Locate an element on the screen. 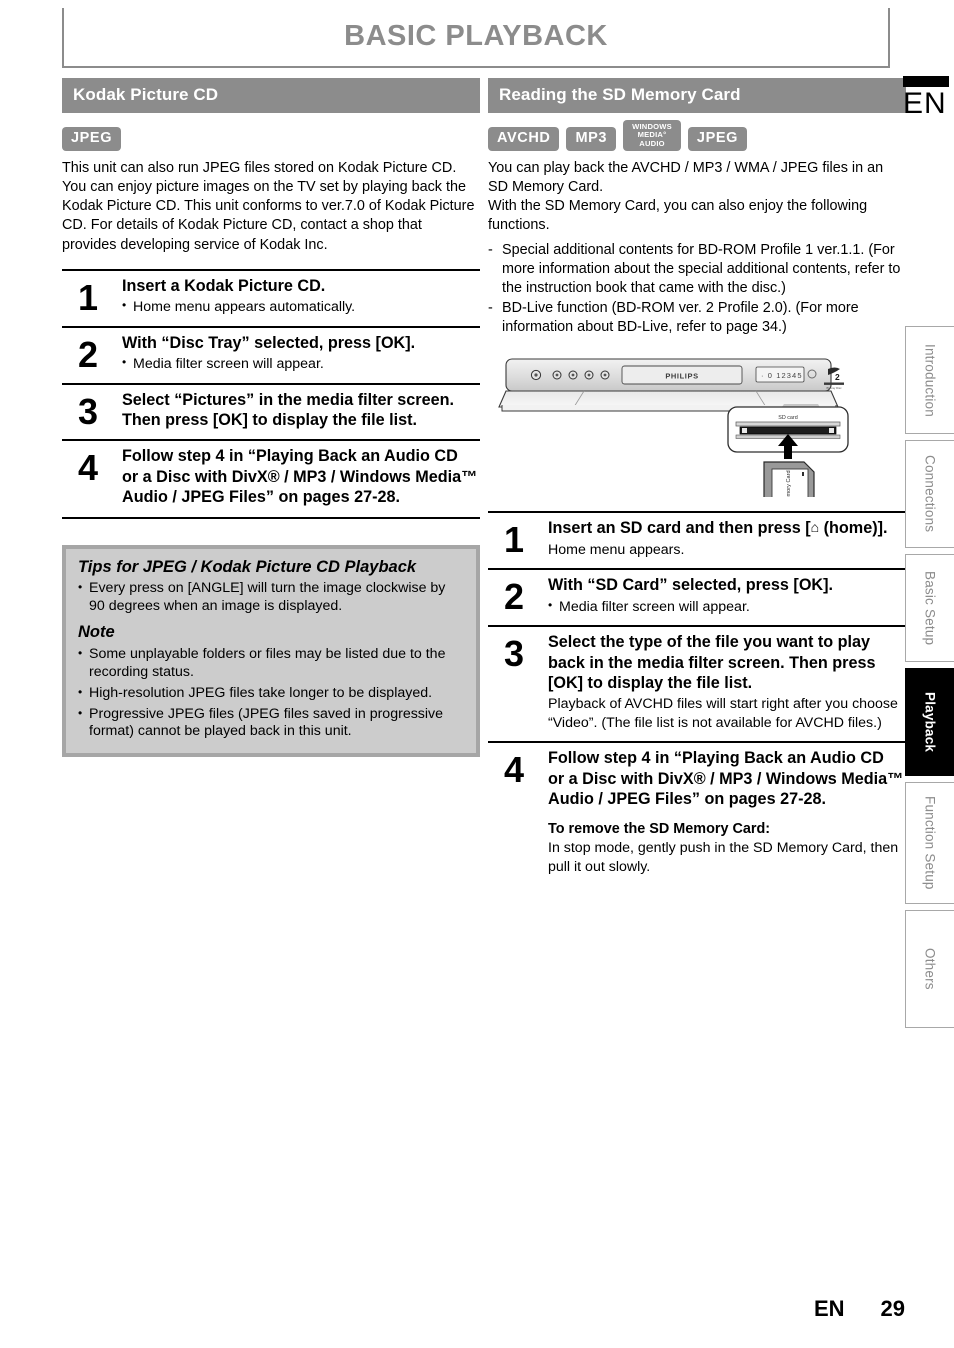 Image resolution: width=954 pixels, height=1348 pixels. step-sub-text: Home menu appears. is located at coordinates (616, 549).